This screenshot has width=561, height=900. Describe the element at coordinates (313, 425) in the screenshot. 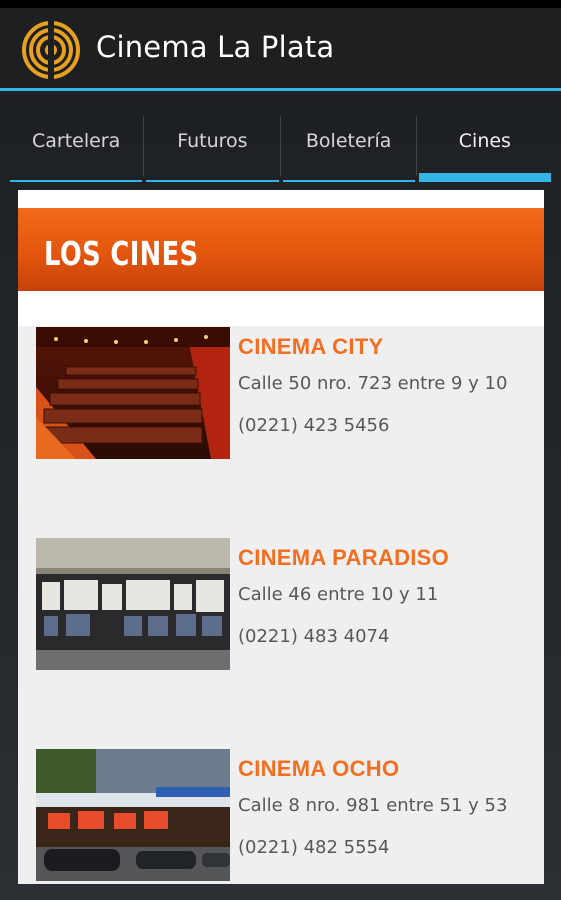

I see `cinema-phone: (0221) 423 5456` at that location.